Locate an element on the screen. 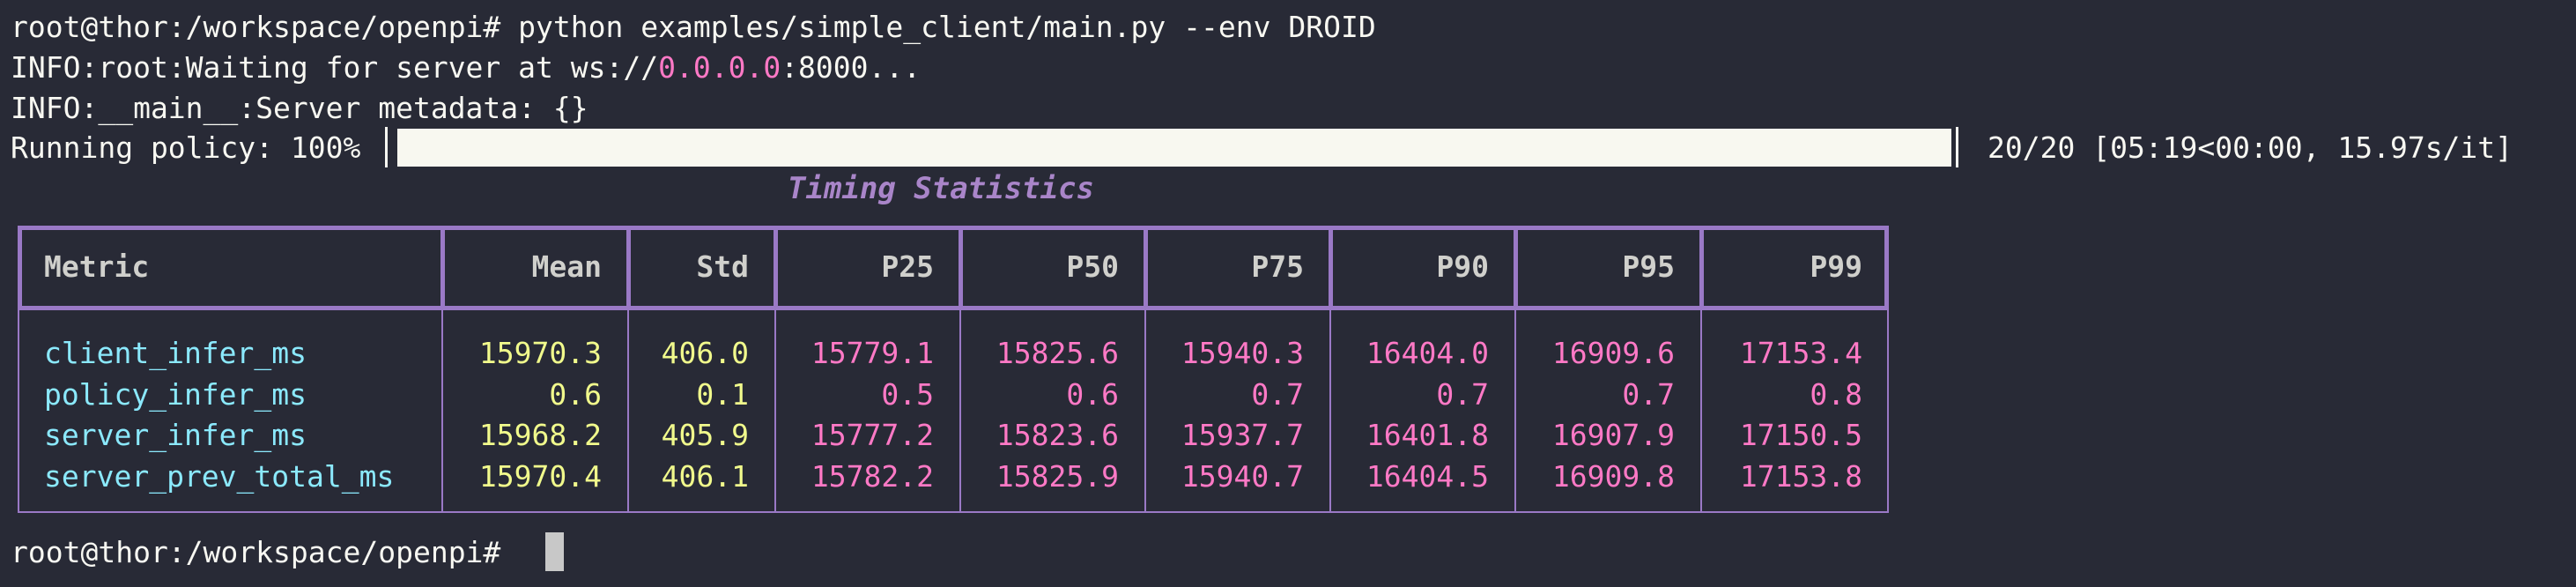 Image resolution: width=2576 pixels, height=587 pixels. value-p75: 15940.3 is located at coordinates (1242, 353).